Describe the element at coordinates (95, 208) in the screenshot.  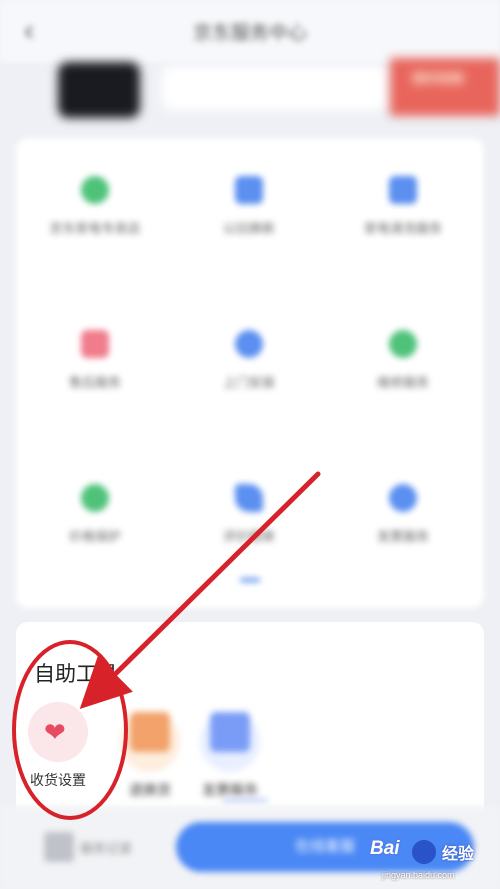
I see `service-item: 京东家电专卖店` at that location.